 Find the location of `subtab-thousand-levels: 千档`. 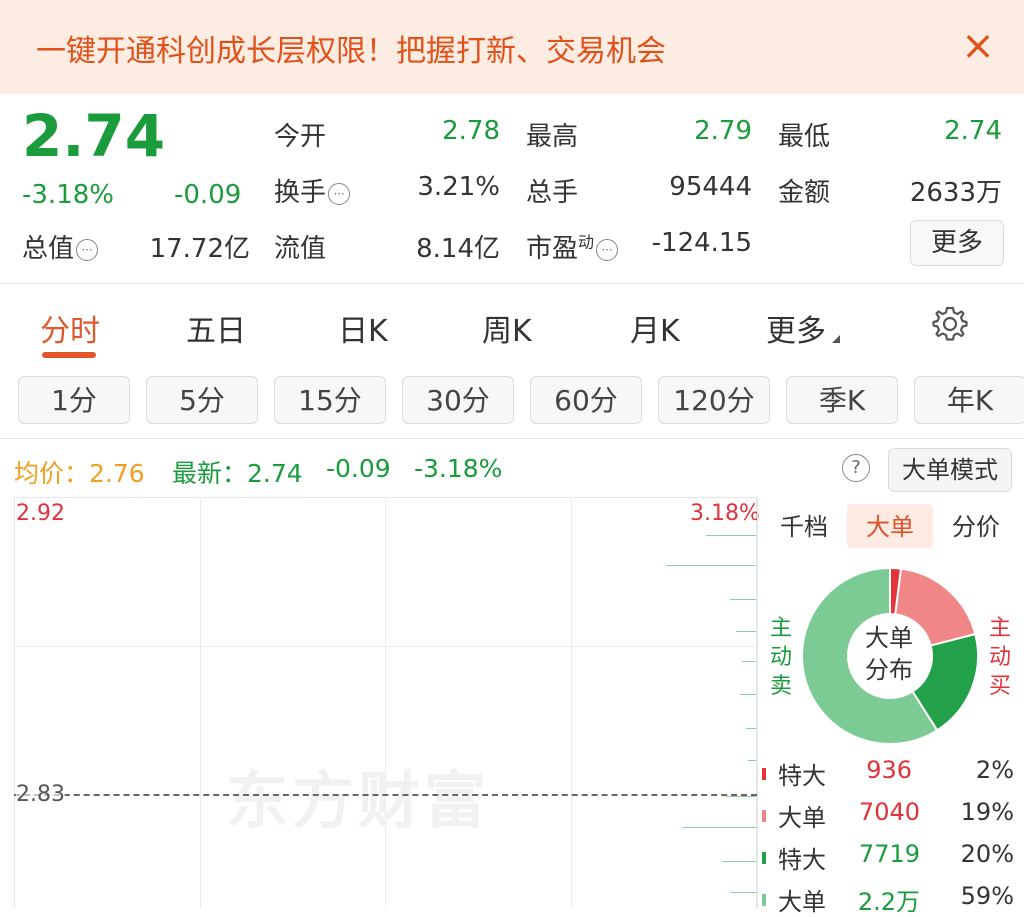

subtab-thousand-levels: 千档 is located at coordinates (804, 527).